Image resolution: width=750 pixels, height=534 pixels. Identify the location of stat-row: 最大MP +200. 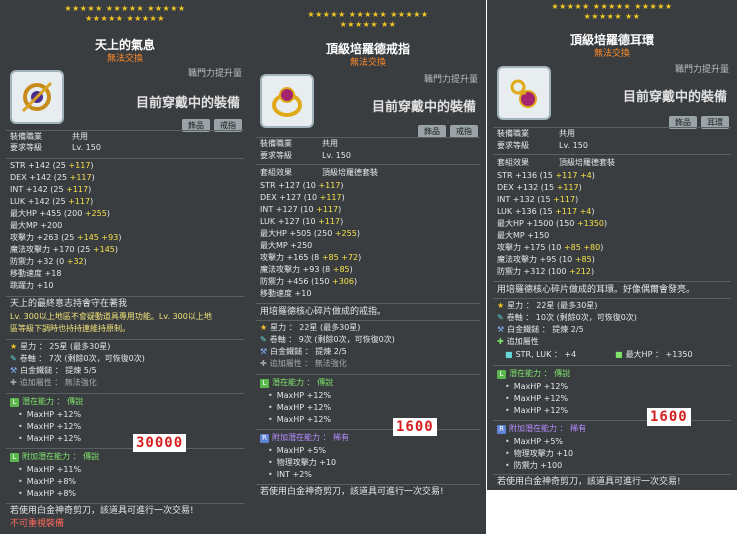
(36, 225).